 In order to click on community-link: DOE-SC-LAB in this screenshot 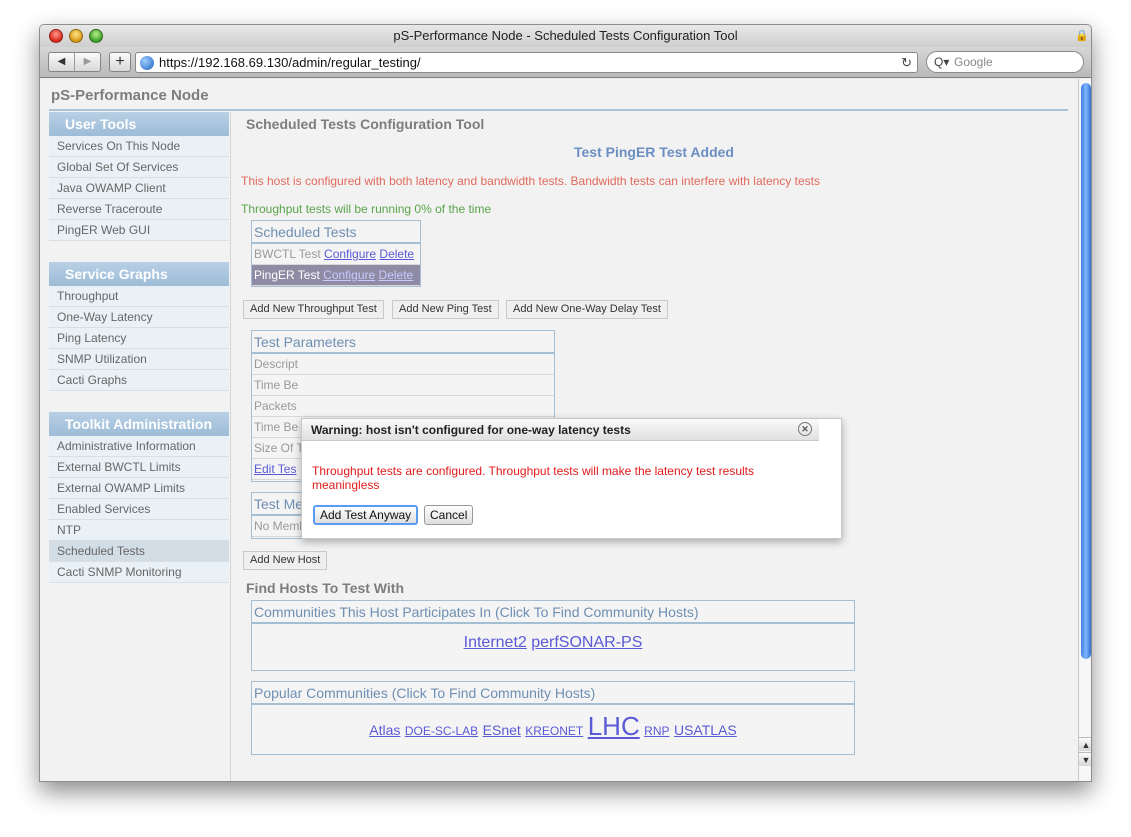, I will do `click(441, 731)`.